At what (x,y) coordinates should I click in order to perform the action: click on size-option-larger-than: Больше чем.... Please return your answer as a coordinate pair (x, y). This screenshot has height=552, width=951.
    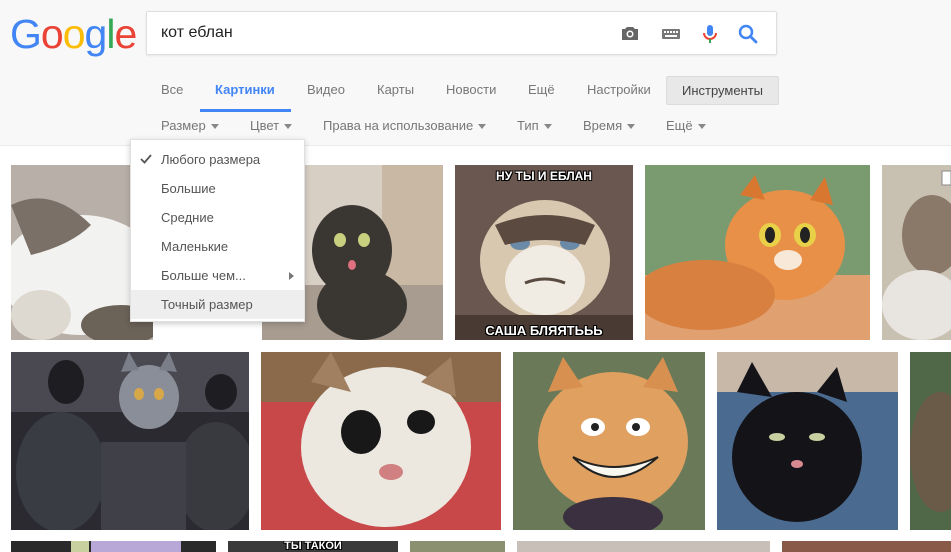
    Looking at the image, I should click on (217, 275).